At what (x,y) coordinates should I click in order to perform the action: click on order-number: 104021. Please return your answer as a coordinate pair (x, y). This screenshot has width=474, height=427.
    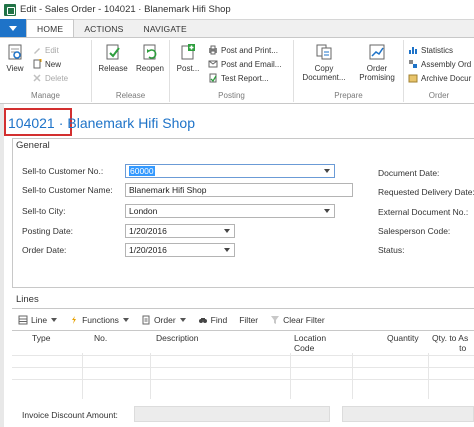
    Looking at the image, I should click on (31, 123).